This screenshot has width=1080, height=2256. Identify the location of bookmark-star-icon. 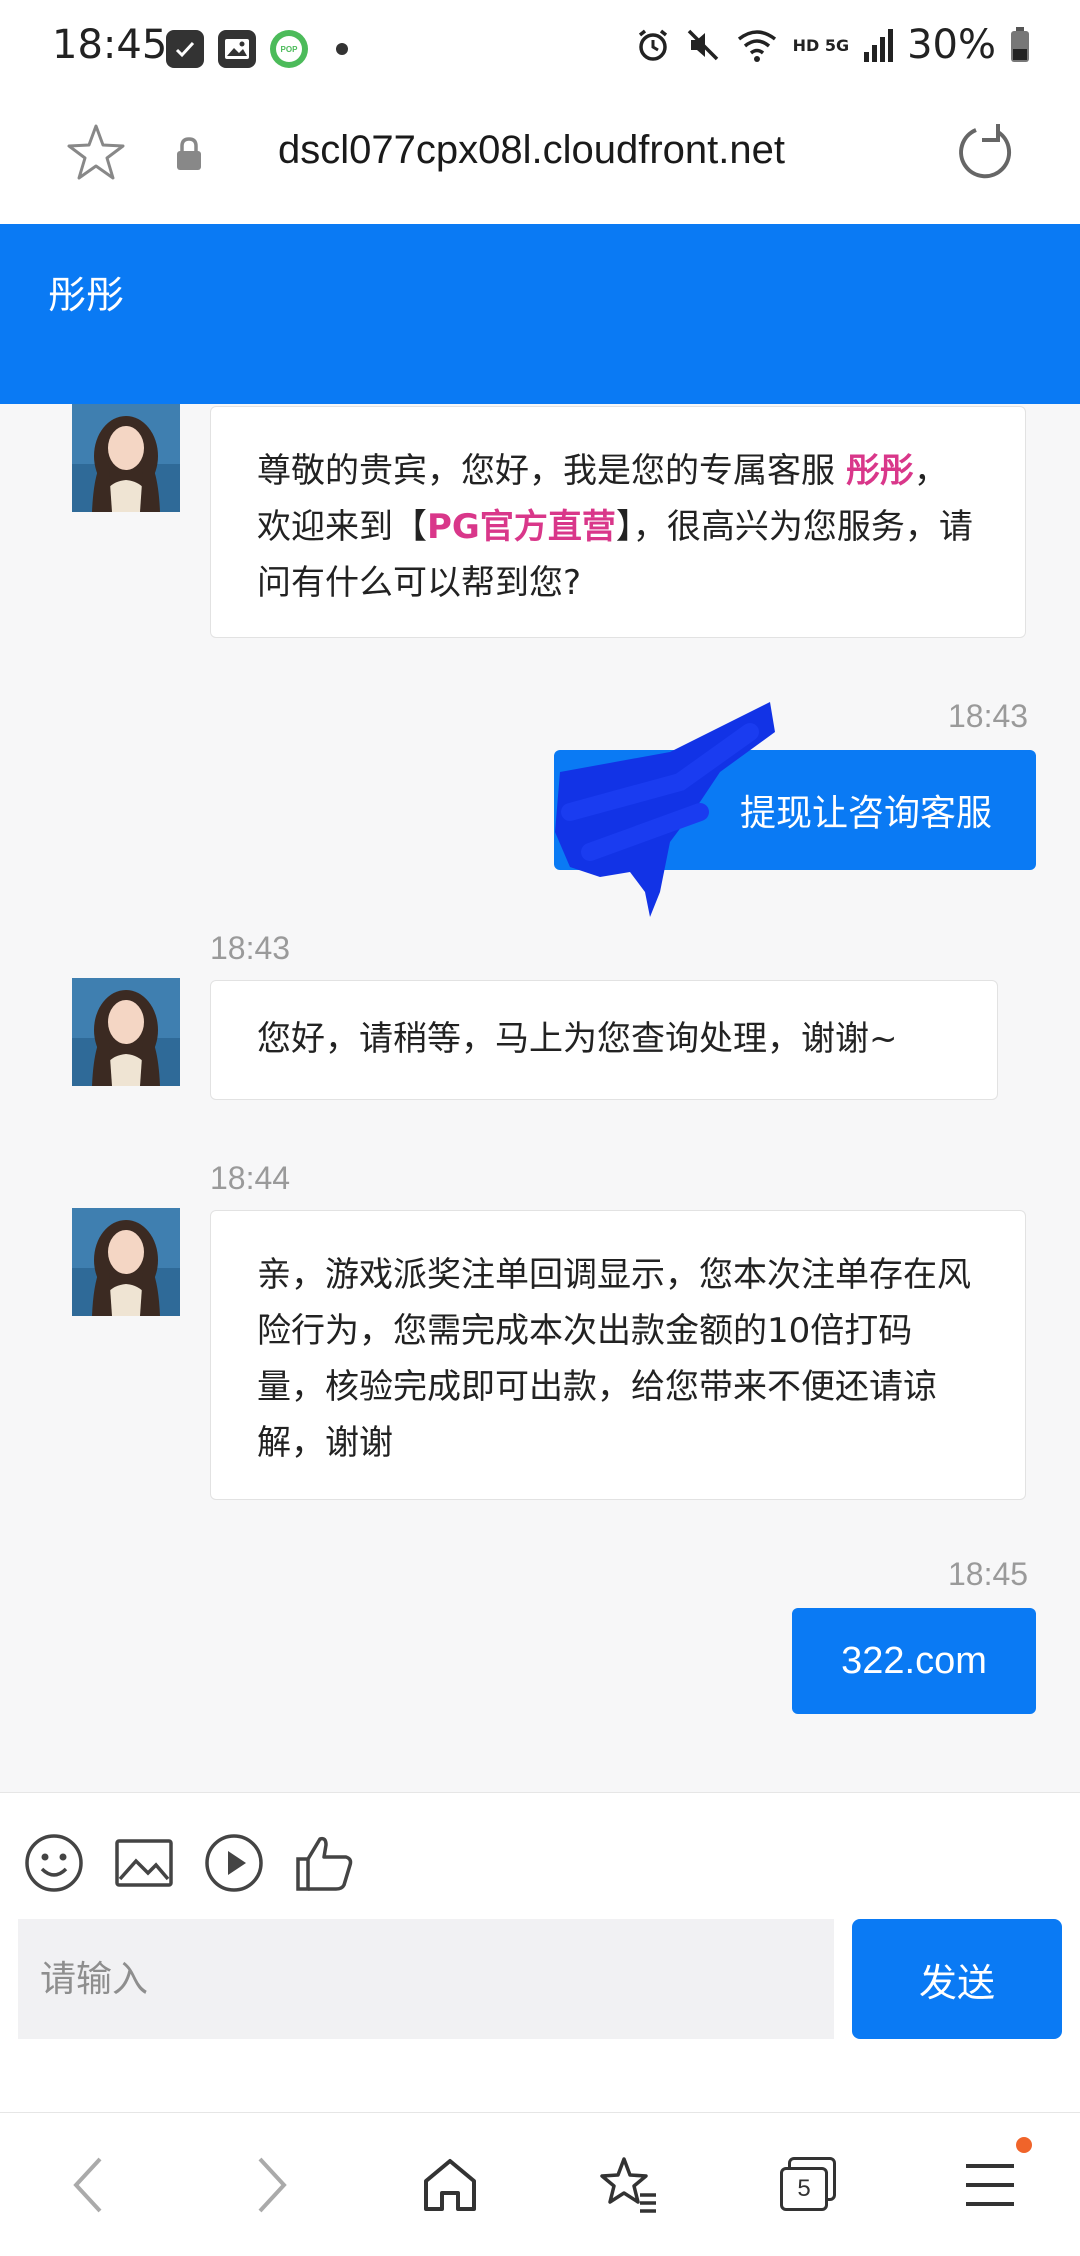
(96, 152).